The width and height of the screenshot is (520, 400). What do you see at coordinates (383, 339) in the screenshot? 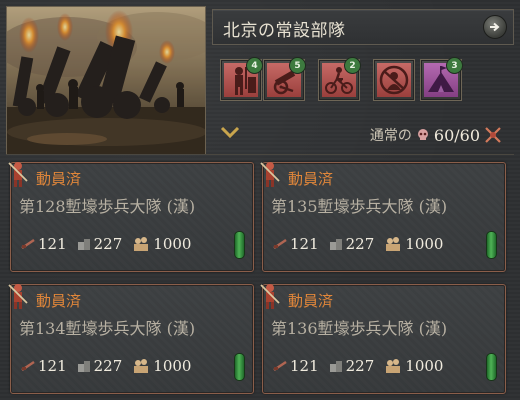
I see `unit-card: 動員済 第136塹壕歩兵大隊 (漢) 121 227 1000` at bounding box center [383, 339].